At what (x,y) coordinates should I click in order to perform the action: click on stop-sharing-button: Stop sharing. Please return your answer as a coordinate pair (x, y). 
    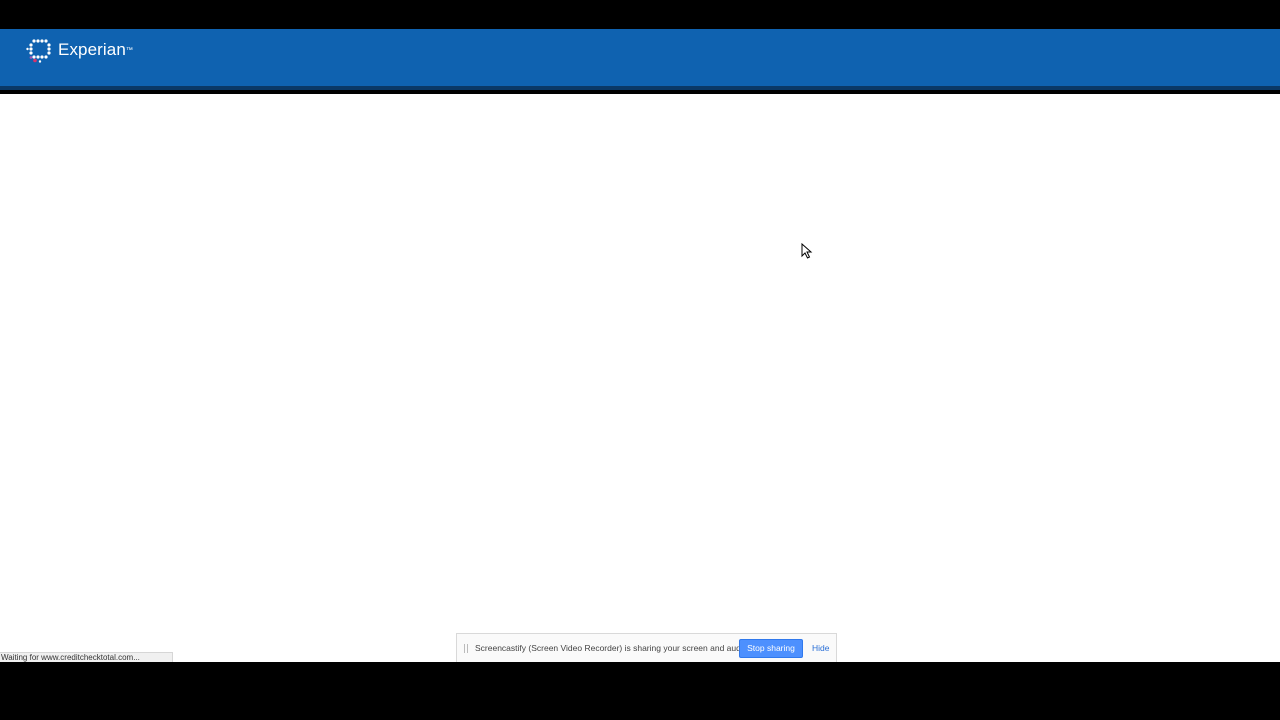
    Looking at the image, I should click on (771, 648).